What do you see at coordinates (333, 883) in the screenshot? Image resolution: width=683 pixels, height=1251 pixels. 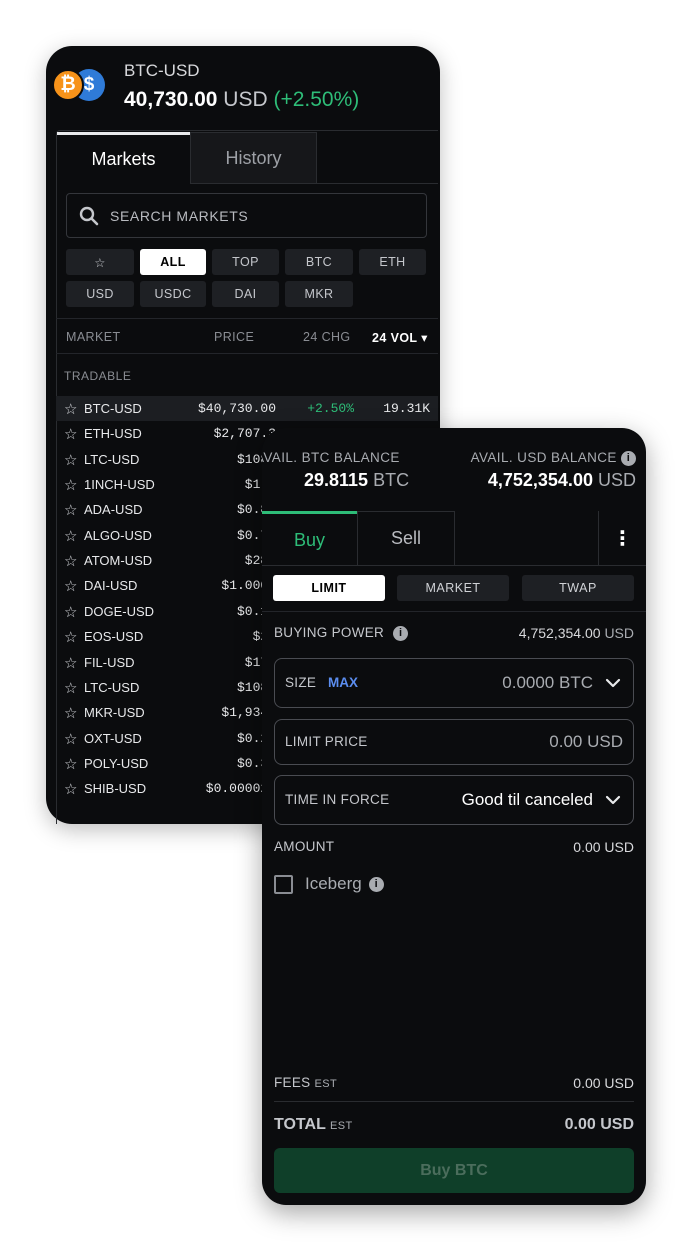 I see `iceberg-label: Iceberg` at bounding box center [333, 883].